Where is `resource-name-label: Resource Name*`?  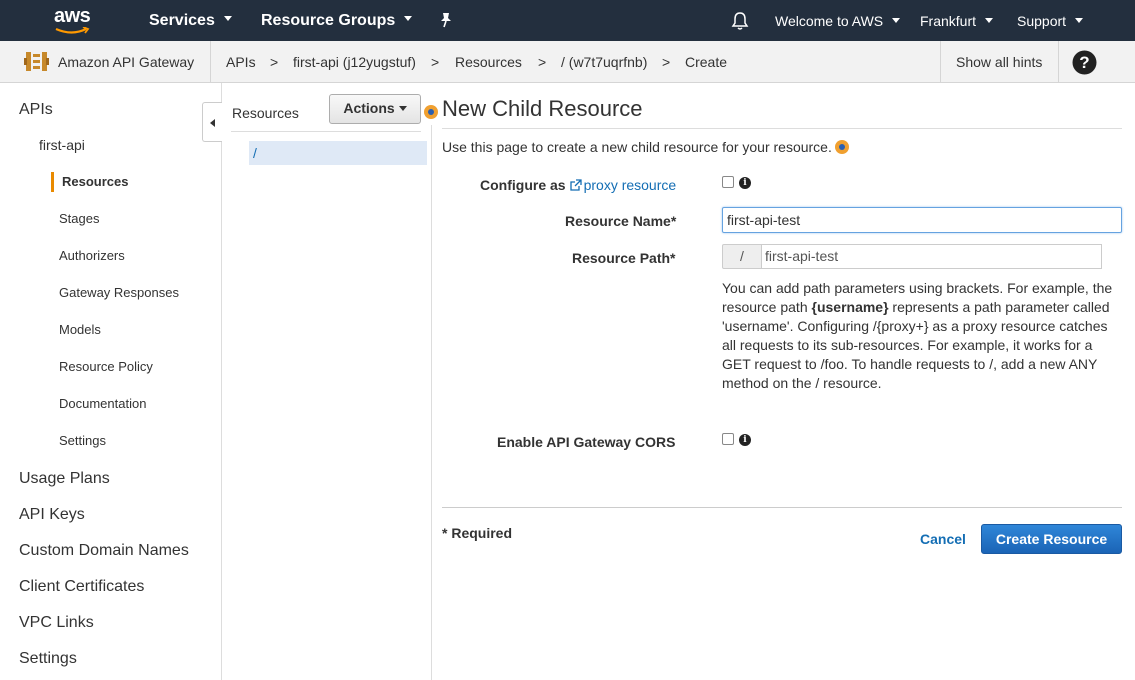 resource-name-label: Resource Name* is located at coordinates (621, 221).